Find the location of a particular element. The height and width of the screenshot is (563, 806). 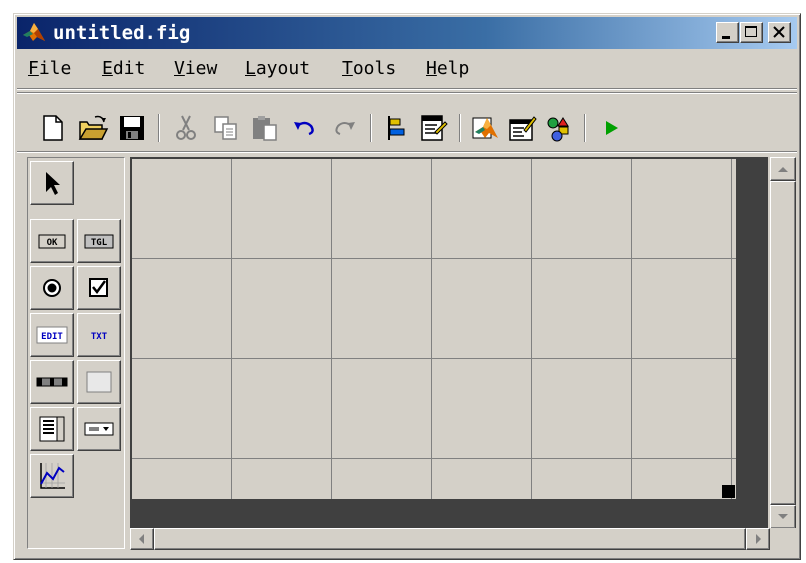

scroll-right-button is located at coordinates (758, 539).